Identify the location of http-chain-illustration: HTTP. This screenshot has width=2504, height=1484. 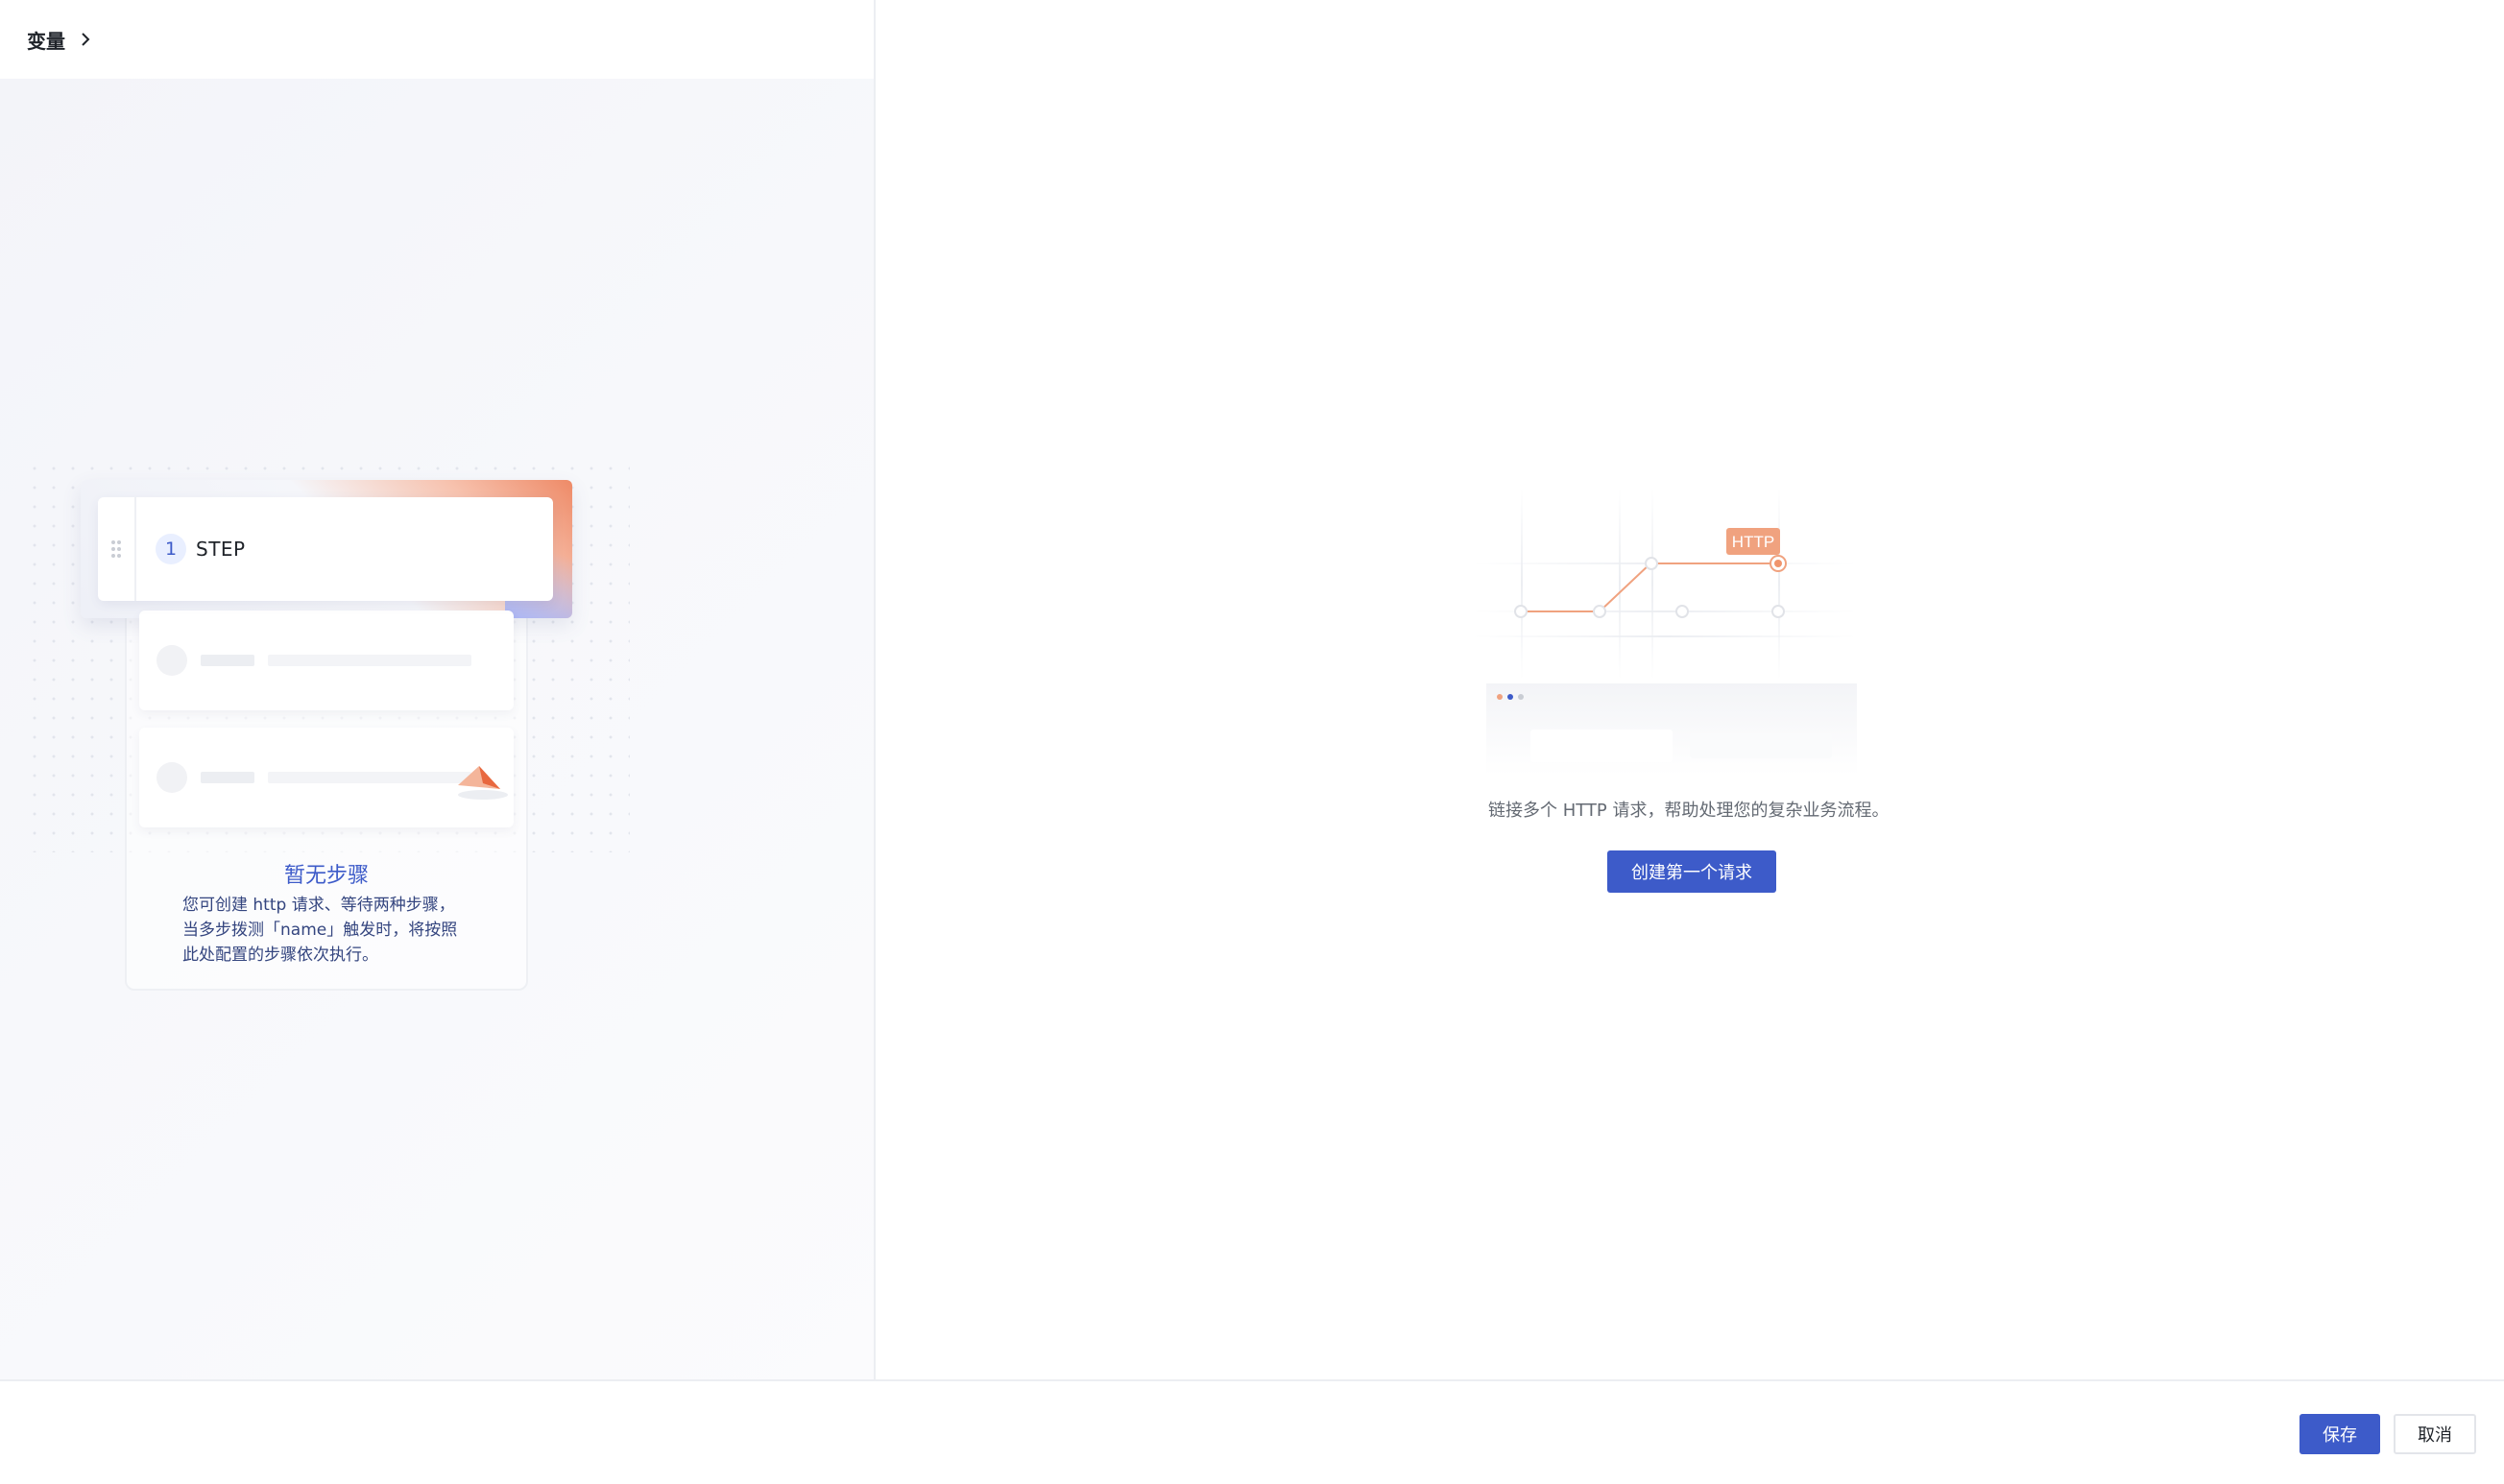
(1665, 632).